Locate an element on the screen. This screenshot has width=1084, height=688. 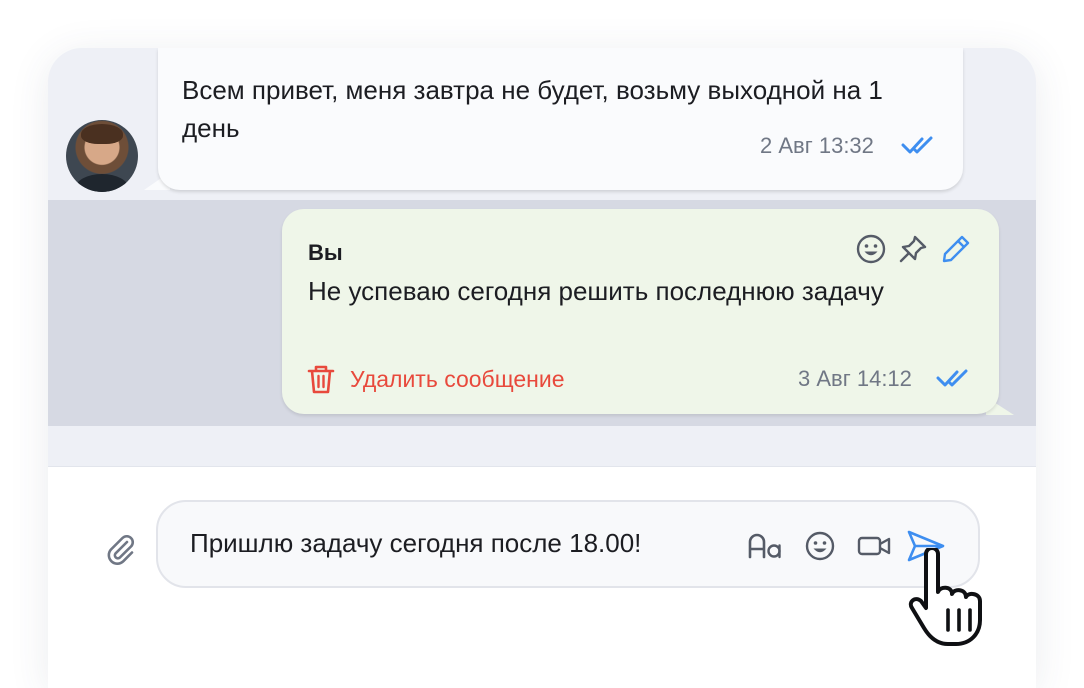
delete-message-button: Удалить сообщение is located at coordinates (435, 379).